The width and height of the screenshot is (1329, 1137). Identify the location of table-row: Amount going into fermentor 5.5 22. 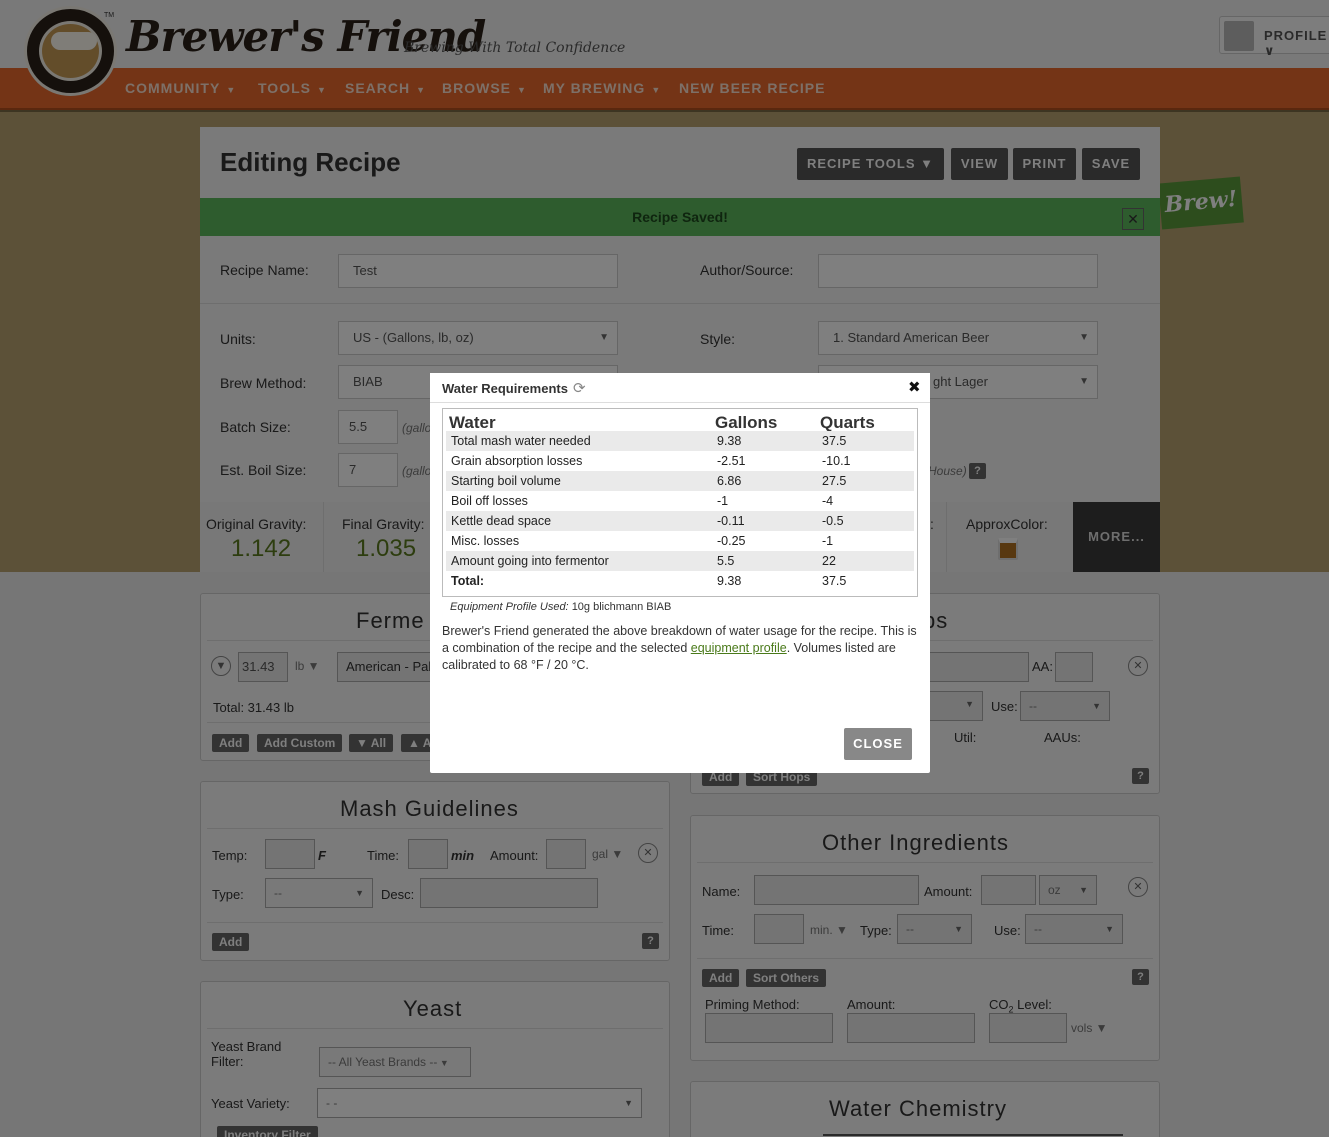
(680, 561).